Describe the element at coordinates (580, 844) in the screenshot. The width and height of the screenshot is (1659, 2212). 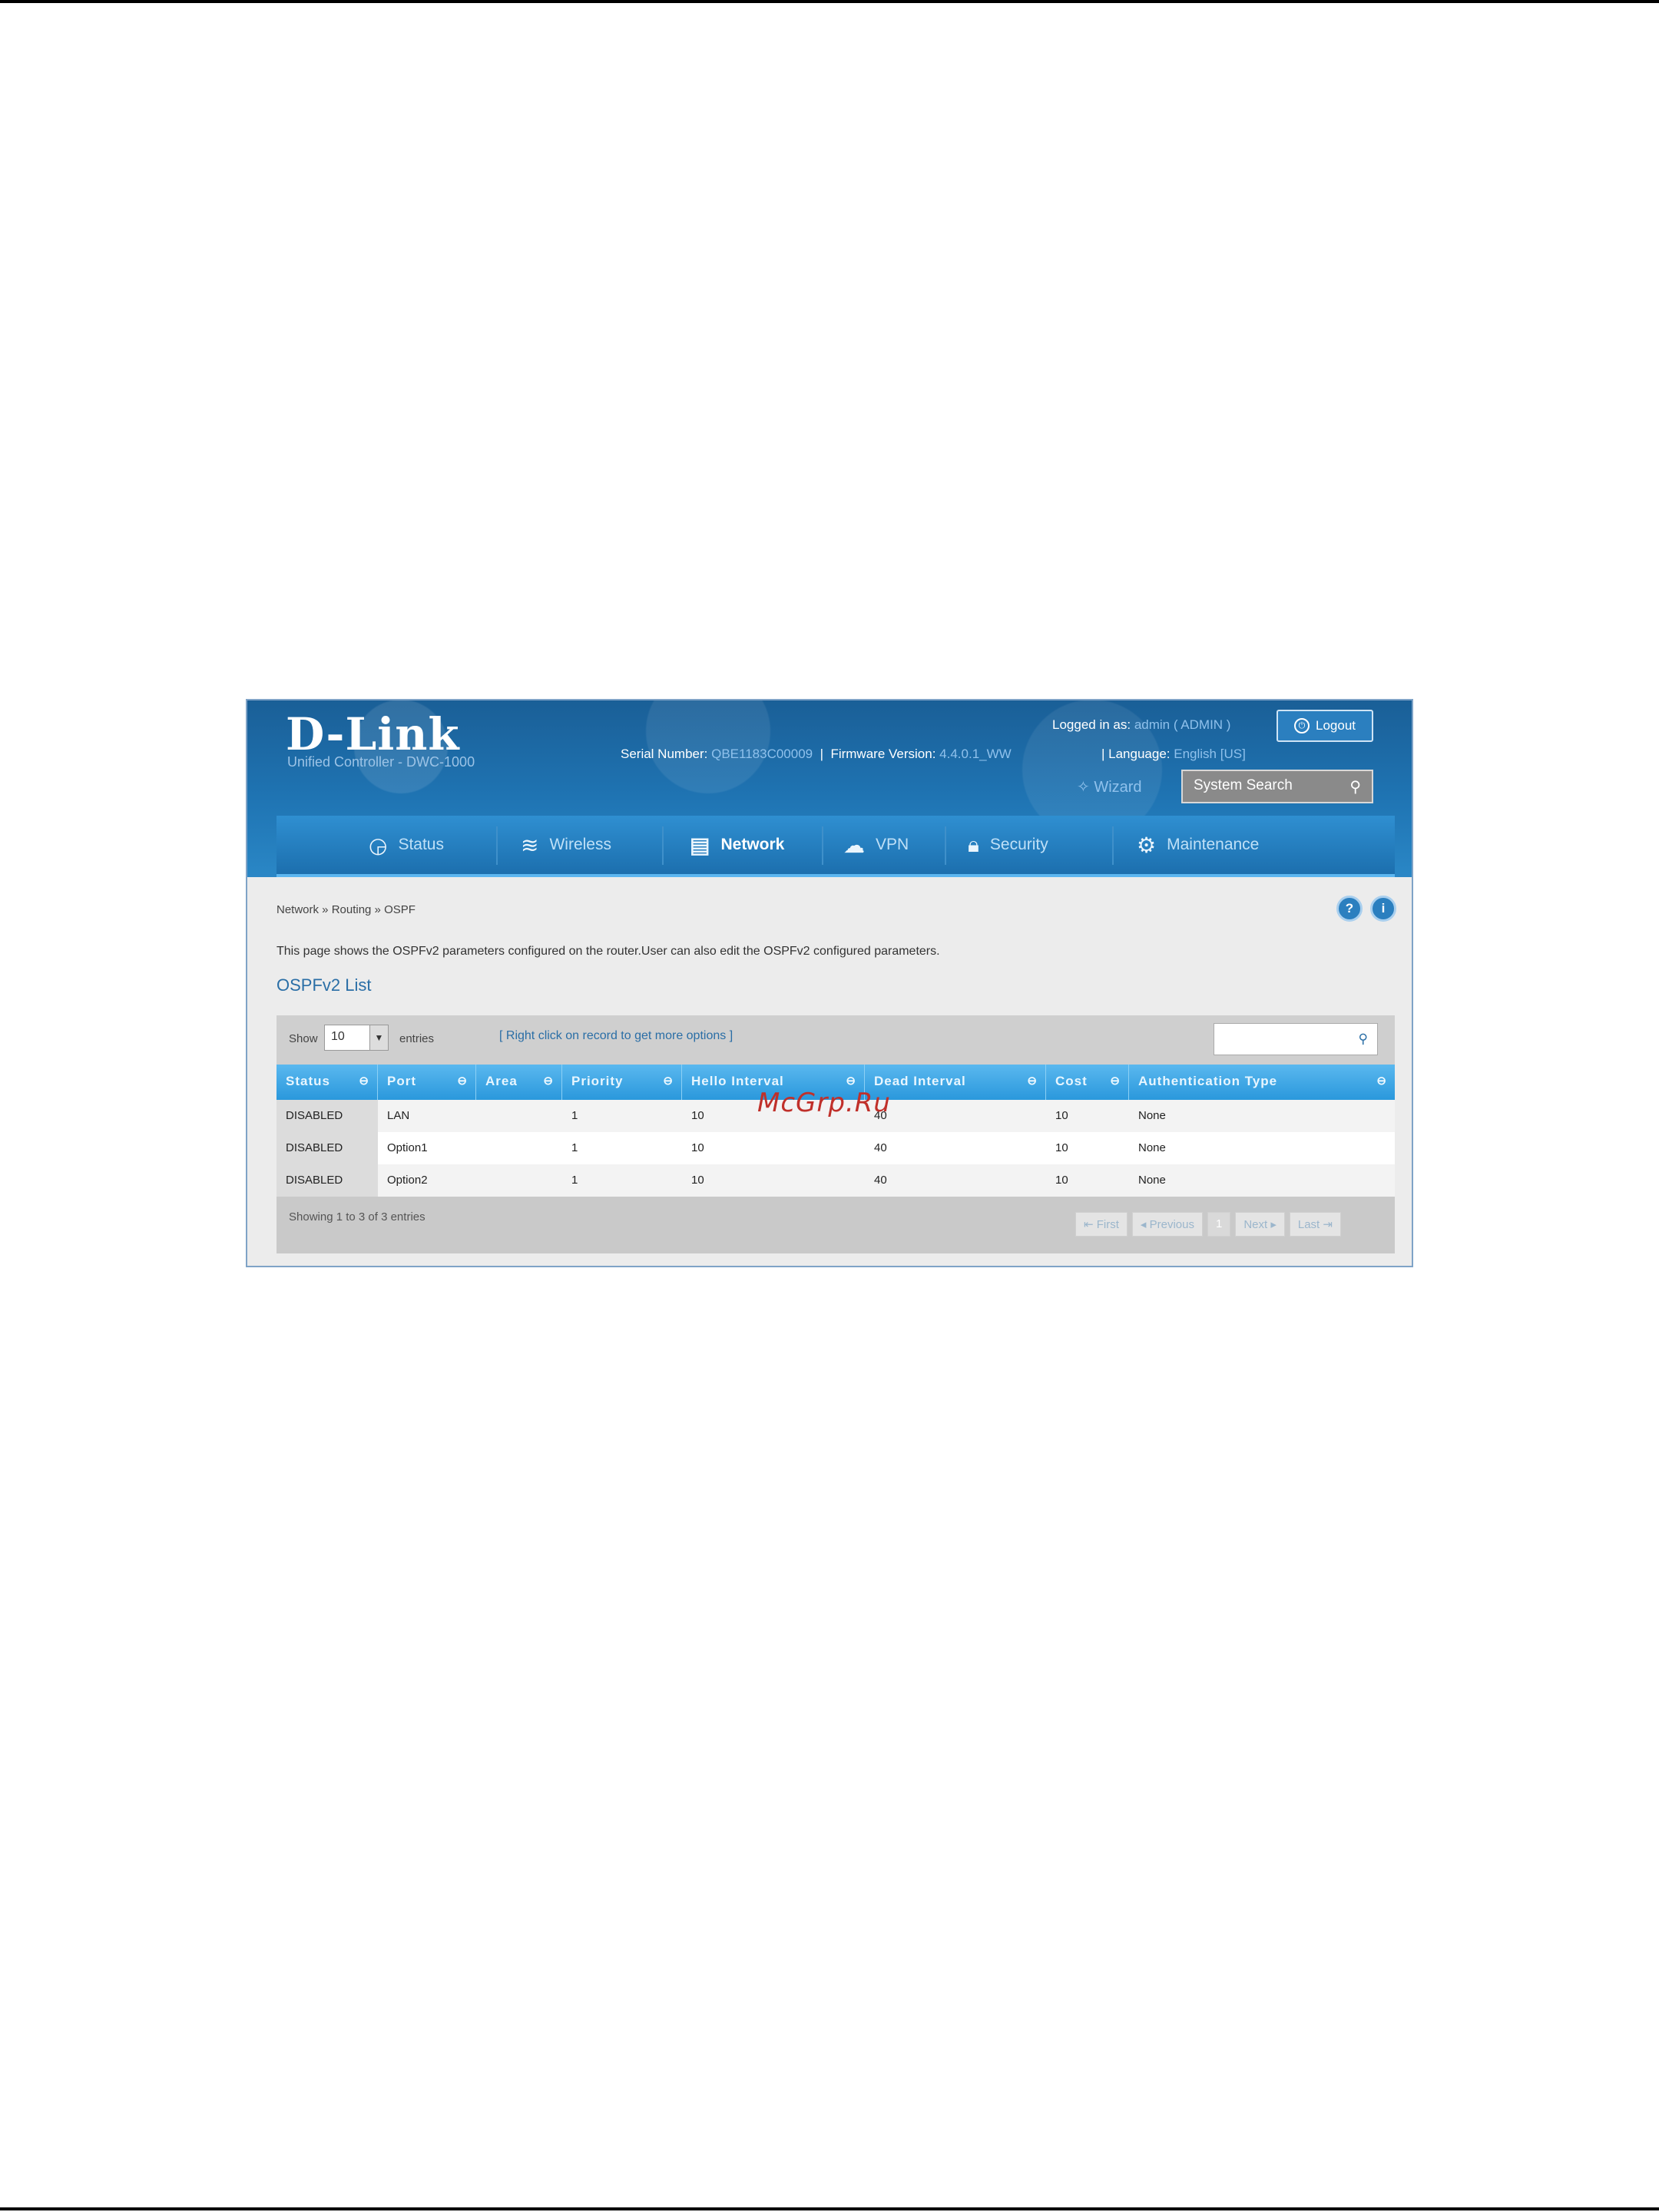
I see `nav-label: Wireless` at that location.